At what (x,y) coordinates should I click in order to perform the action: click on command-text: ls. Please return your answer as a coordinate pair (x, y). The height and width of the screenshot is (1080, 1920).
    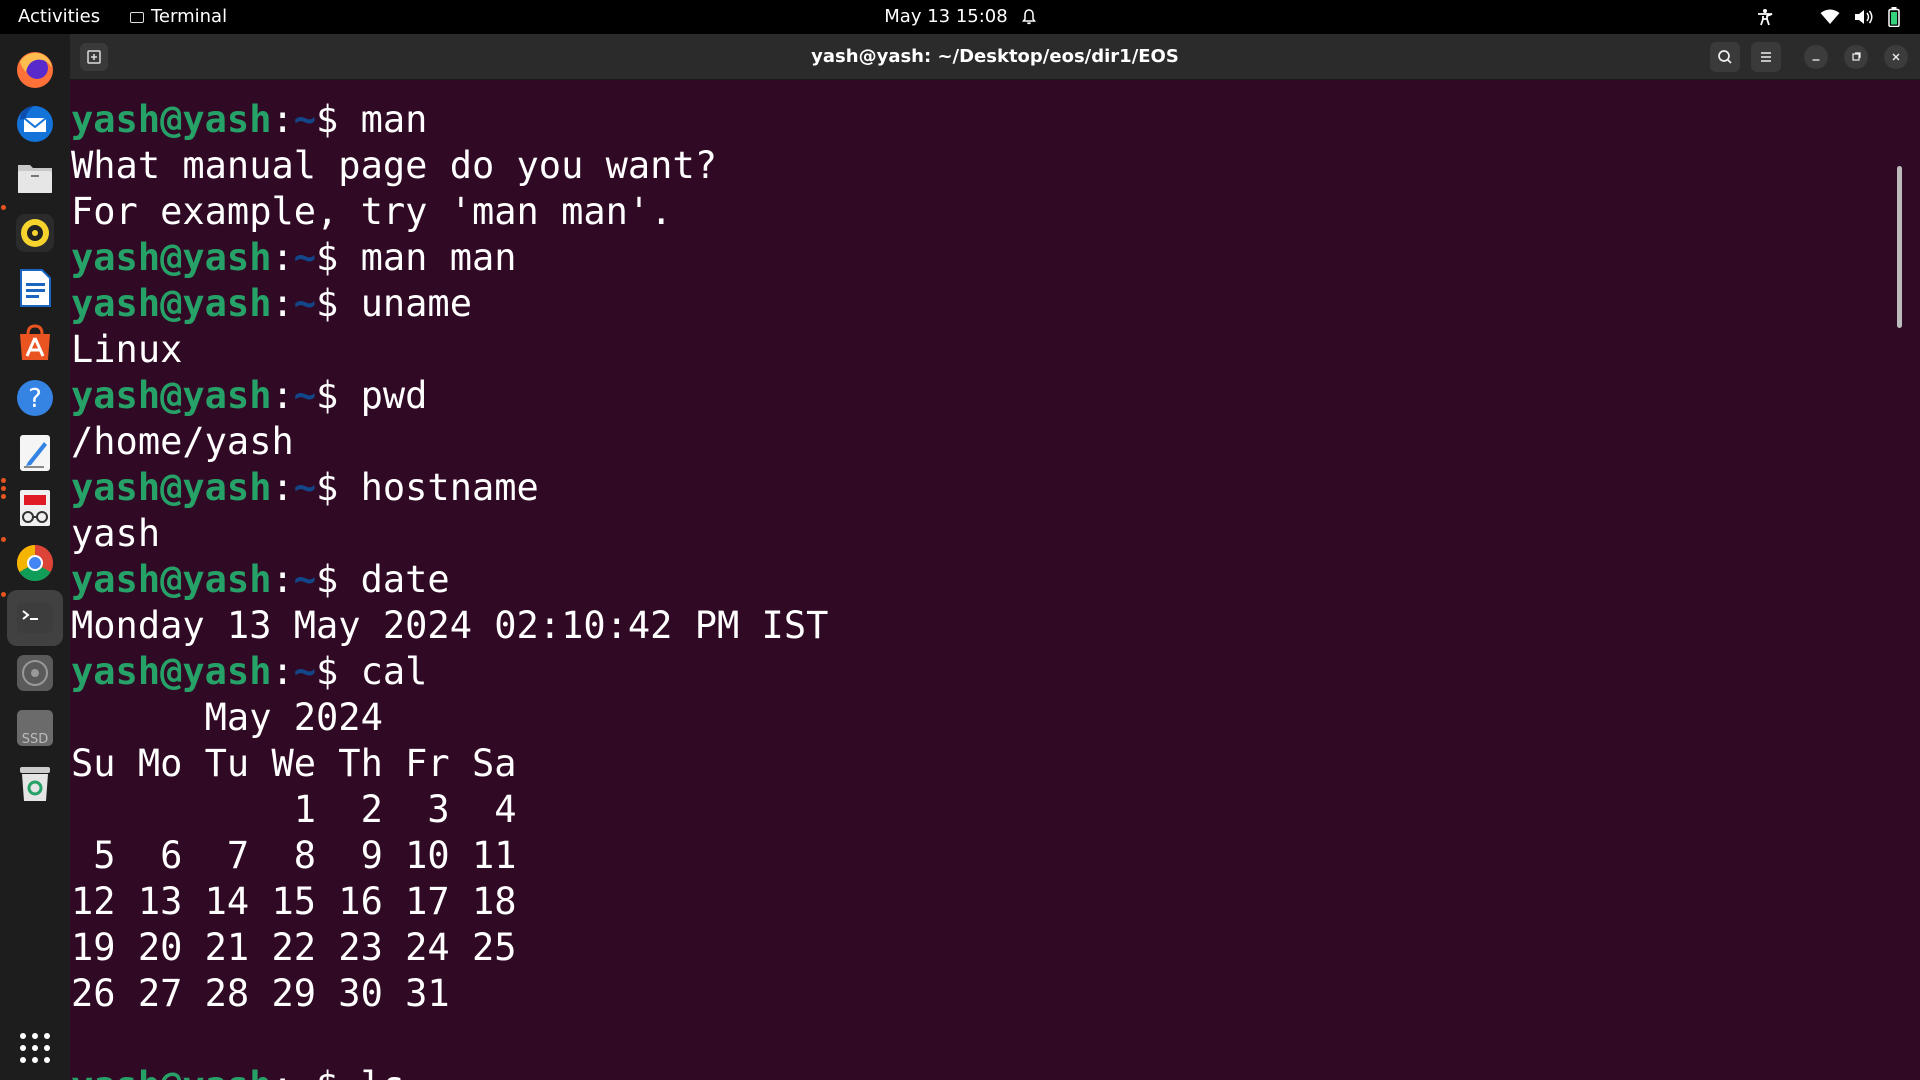
    Looking at the image, I should click on (383, 1072).